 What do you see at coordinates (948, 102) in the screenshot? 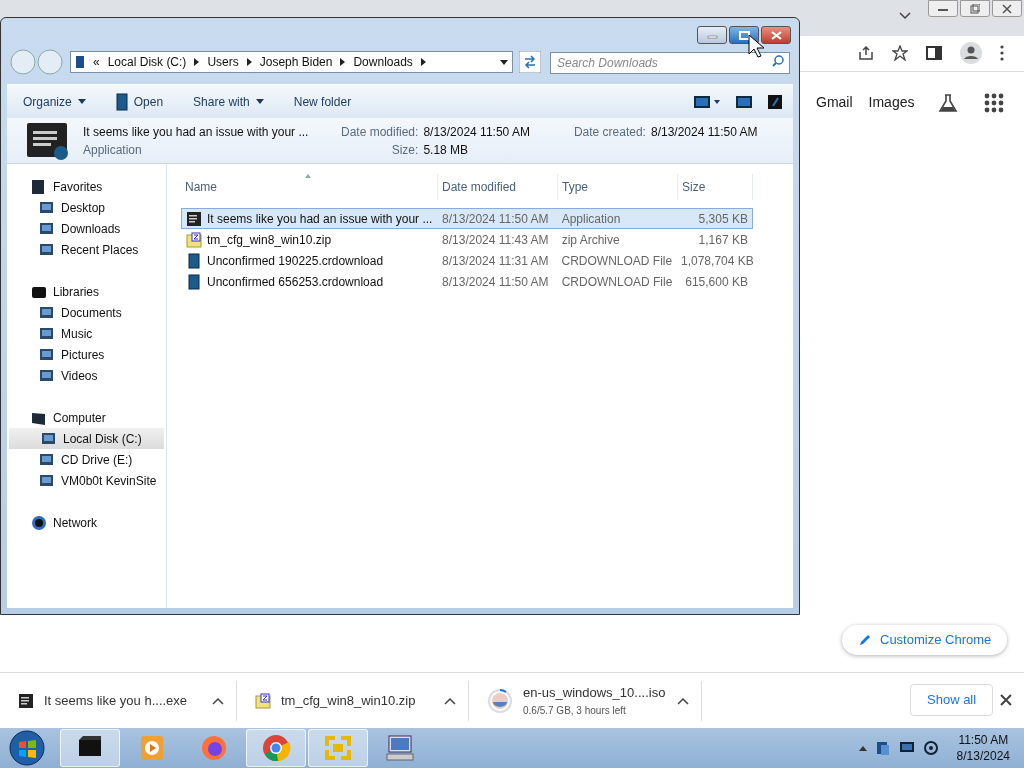
I see `flask-icon` at bounding box center [948, 102].